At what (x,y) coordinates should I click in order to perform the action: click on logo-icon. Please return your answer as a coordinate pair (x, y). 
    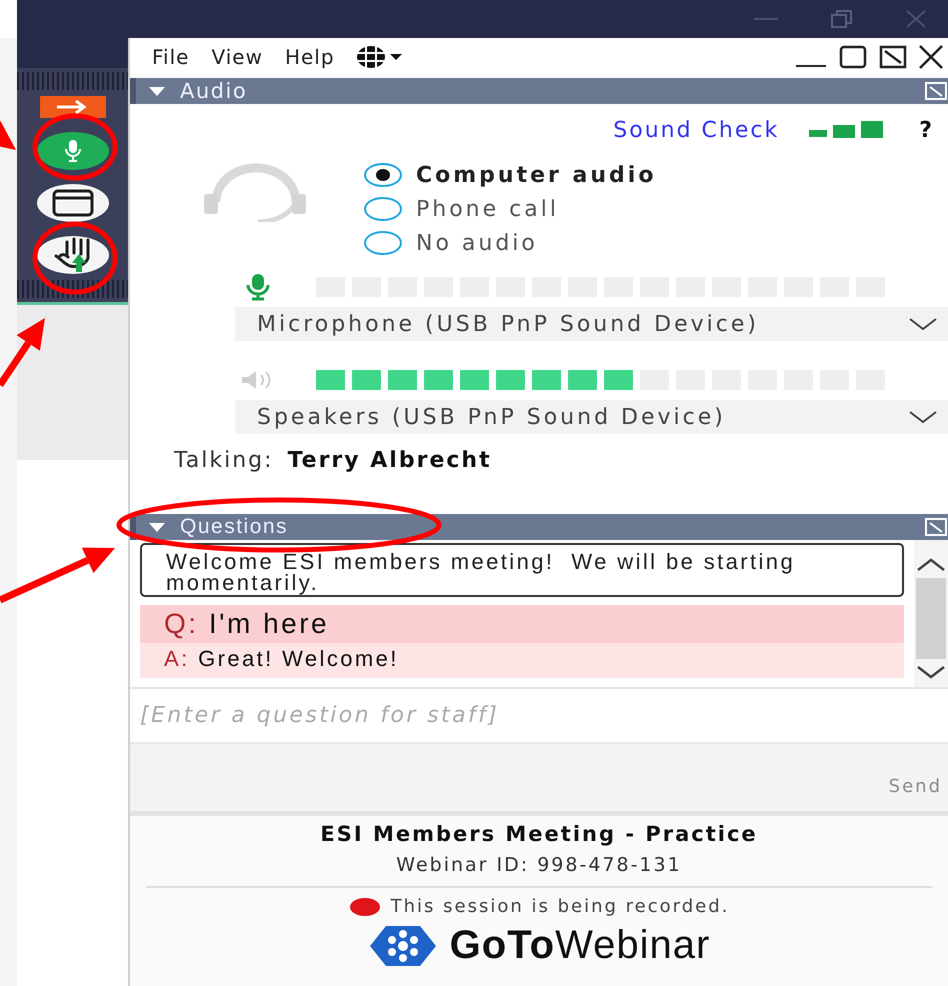
    Looking at the image, I should click on (403, 946).